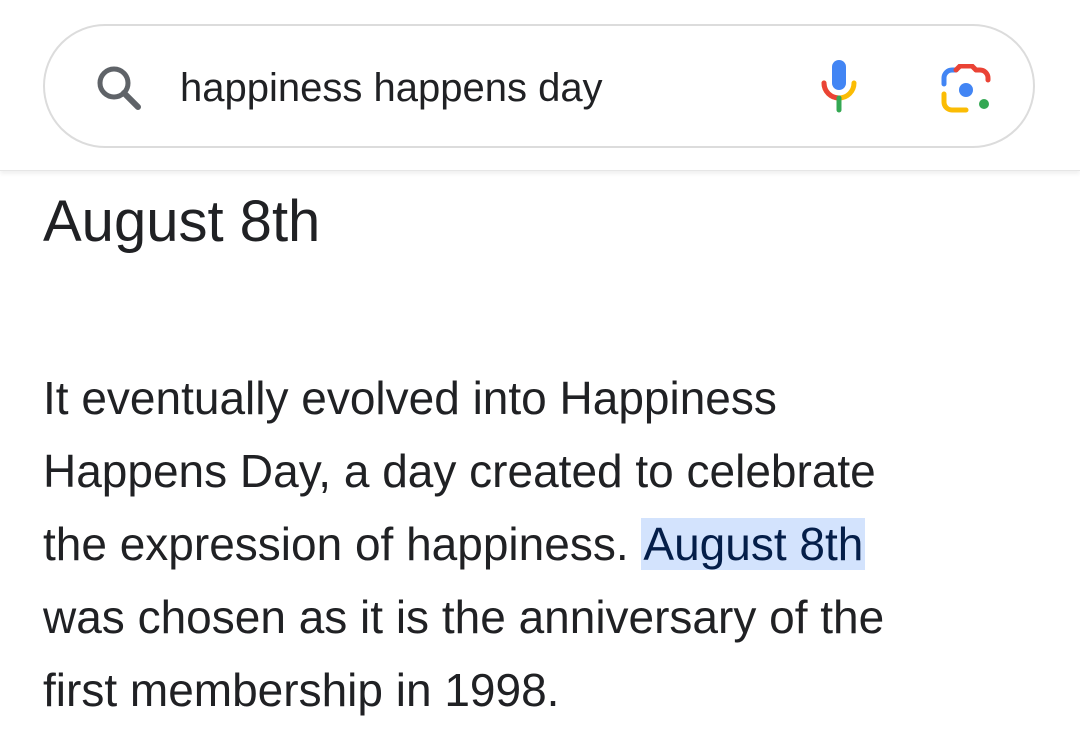 Image resolution: width=1080 pixels, height=756 pixels. What do you see at coordinates (119, 88) in the screenshot?
I see `search-icon` at bounding box center [119, 88].